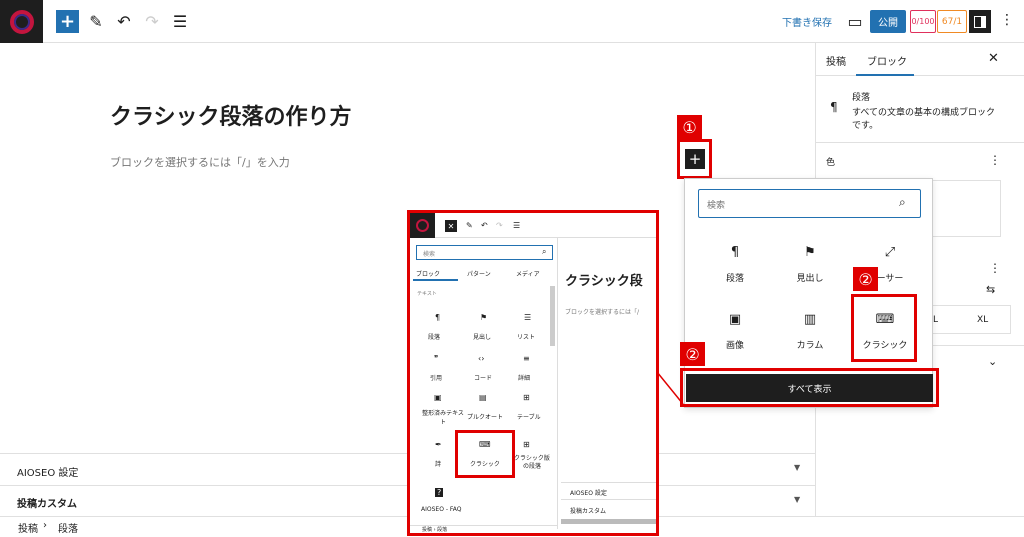  I want to click on show-all-button: すべて表示, so click(809, 388).